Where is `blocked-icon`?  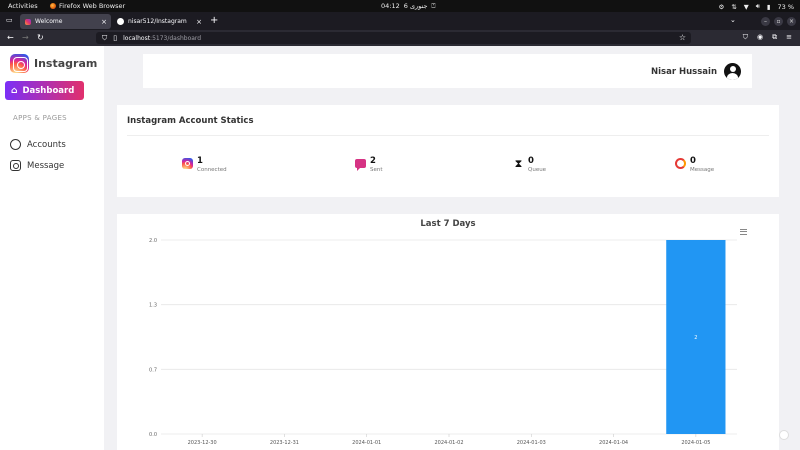
blocked-icon is located at coordinates (680, 163).